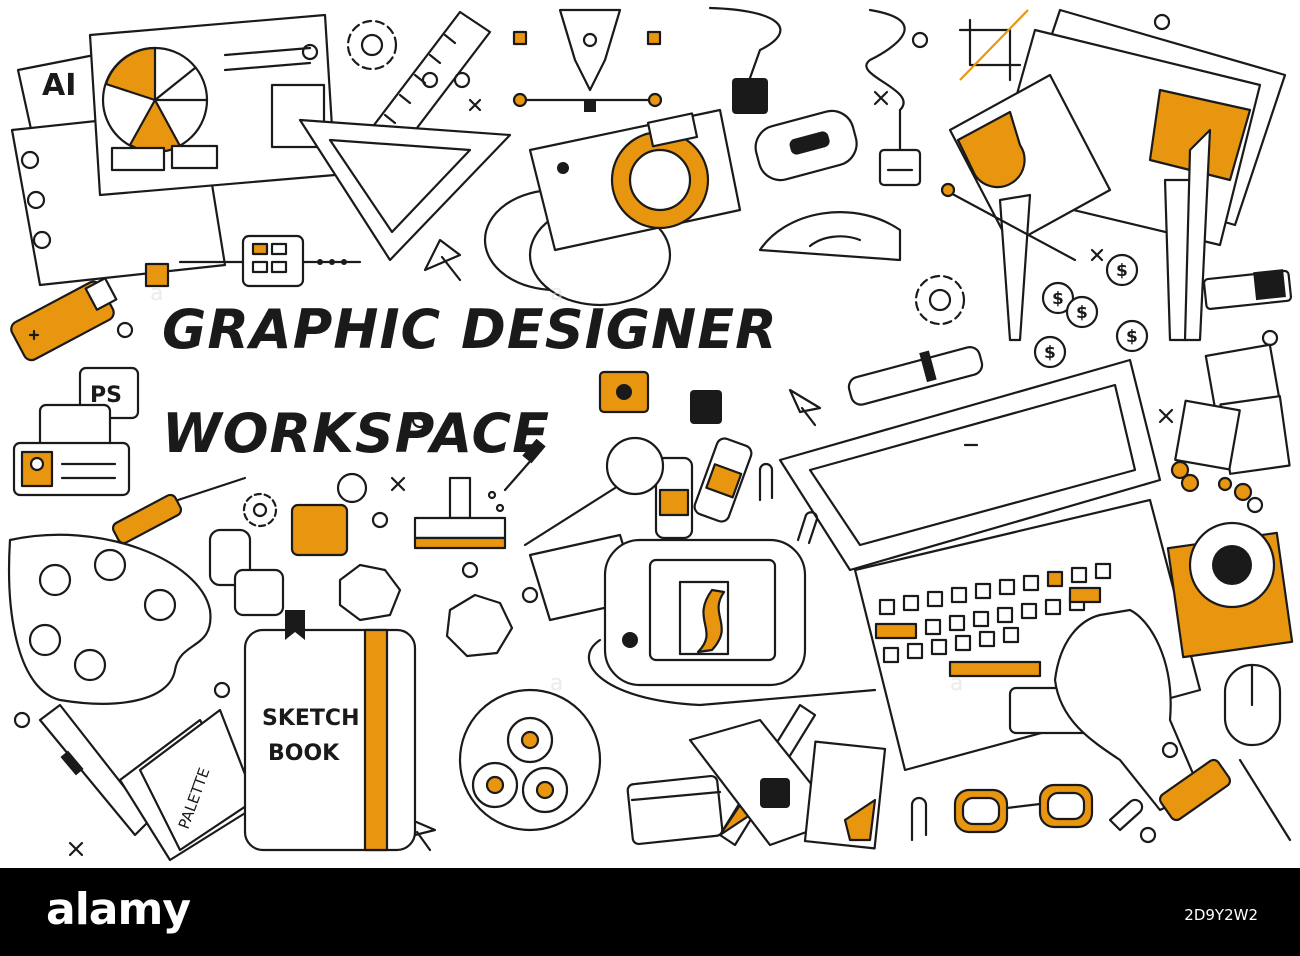  Describe the element at coordinates (1230, 590) in the screenshot. I see `coffee-cup-icon` at that location.